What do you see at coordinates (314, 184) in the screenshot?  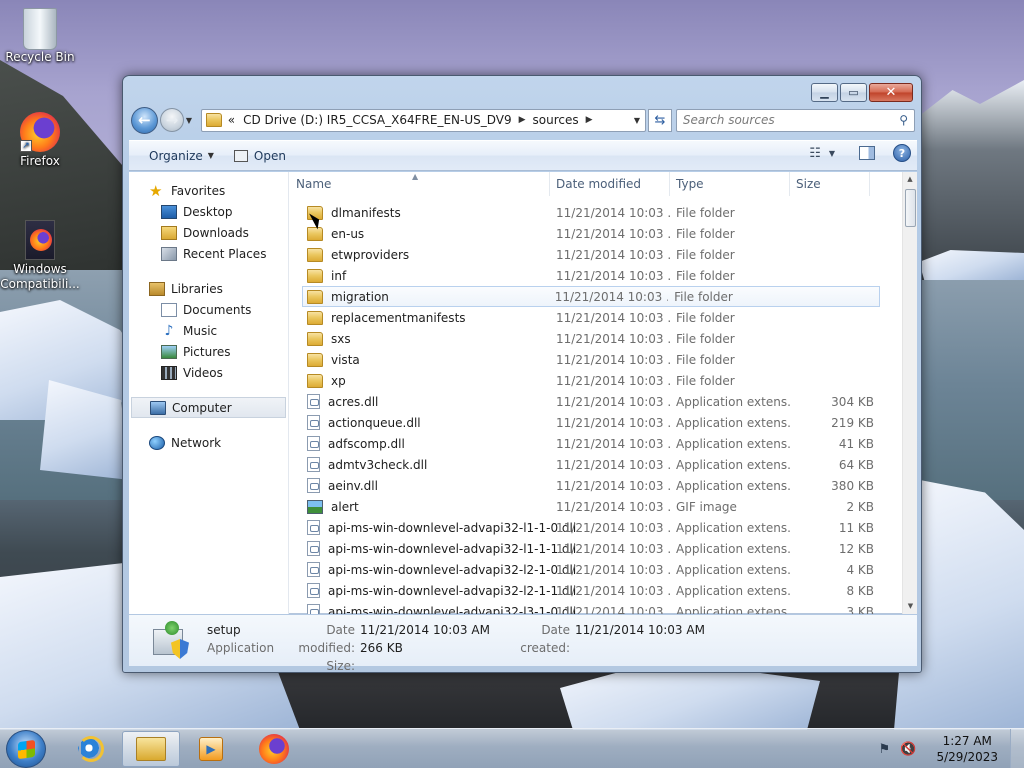 I see `column-label: Name` at bounding box center [314, 184].